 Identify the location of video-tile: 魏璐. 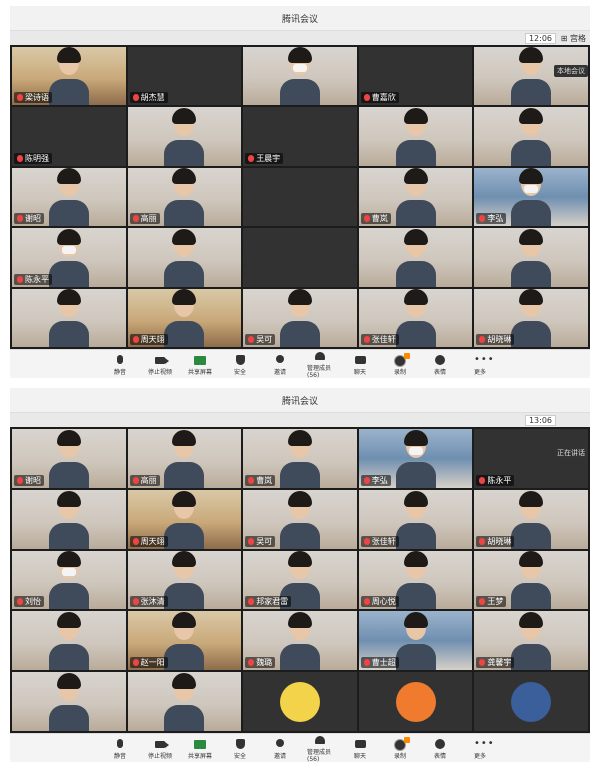
(300, 641).